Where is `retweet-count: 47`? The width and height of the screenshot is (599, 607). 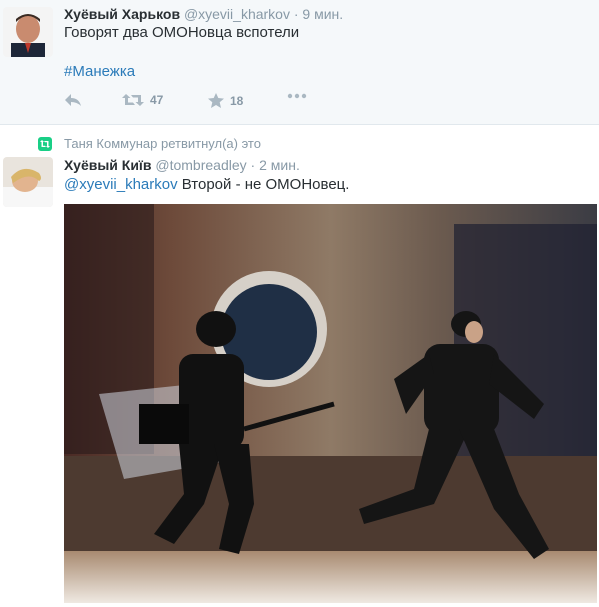 retweet-count: 47 is located at coordinates (157, 100).